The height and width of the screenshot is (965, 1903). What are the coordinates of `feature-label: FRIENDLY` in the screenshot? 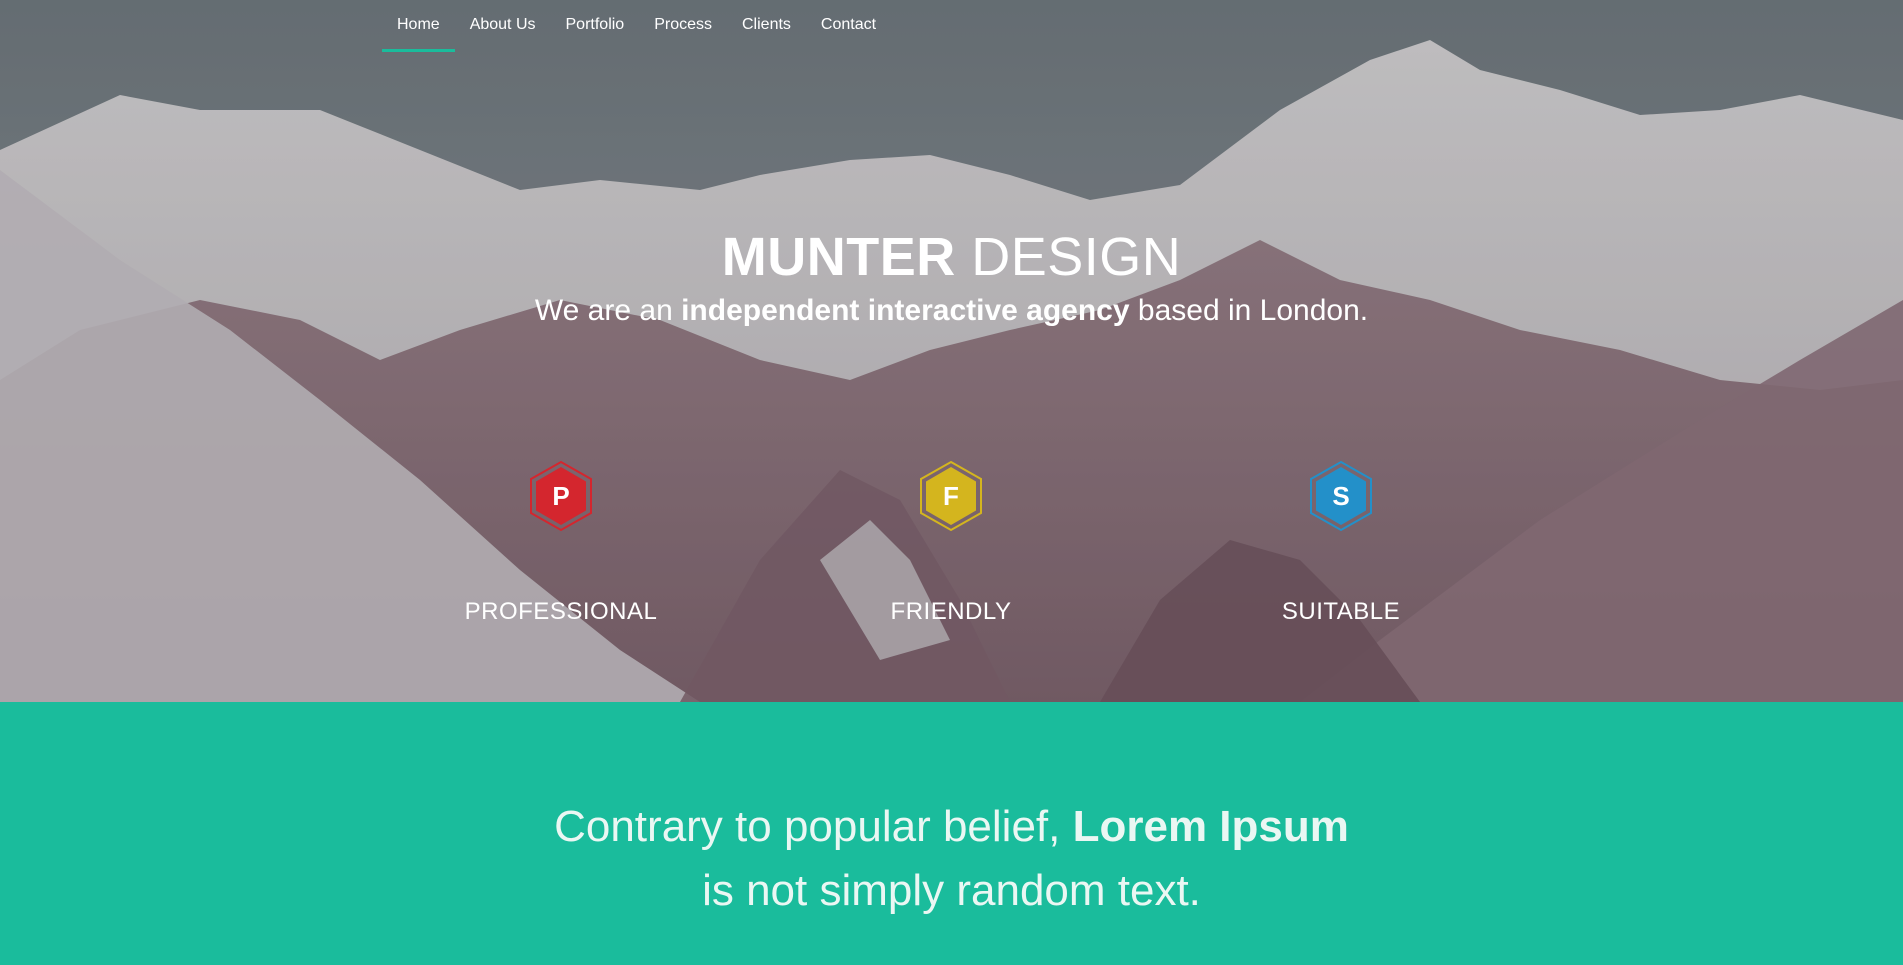 It's located at (951, 611).